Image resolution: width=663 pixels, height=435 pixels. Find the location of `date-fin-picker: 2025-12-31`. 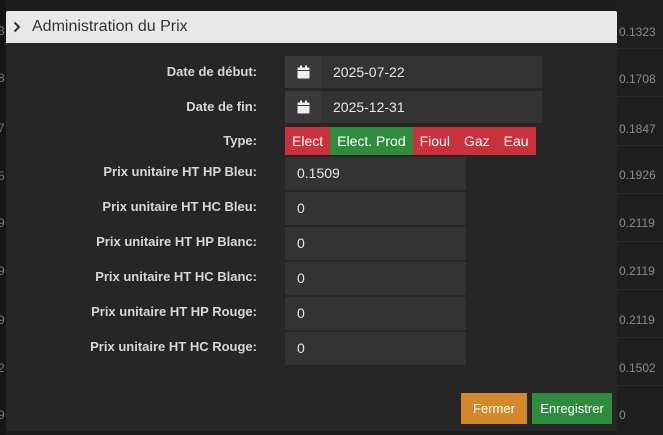

date-fin-picker: 2025-12-31 is located at coordinates (413, 107).